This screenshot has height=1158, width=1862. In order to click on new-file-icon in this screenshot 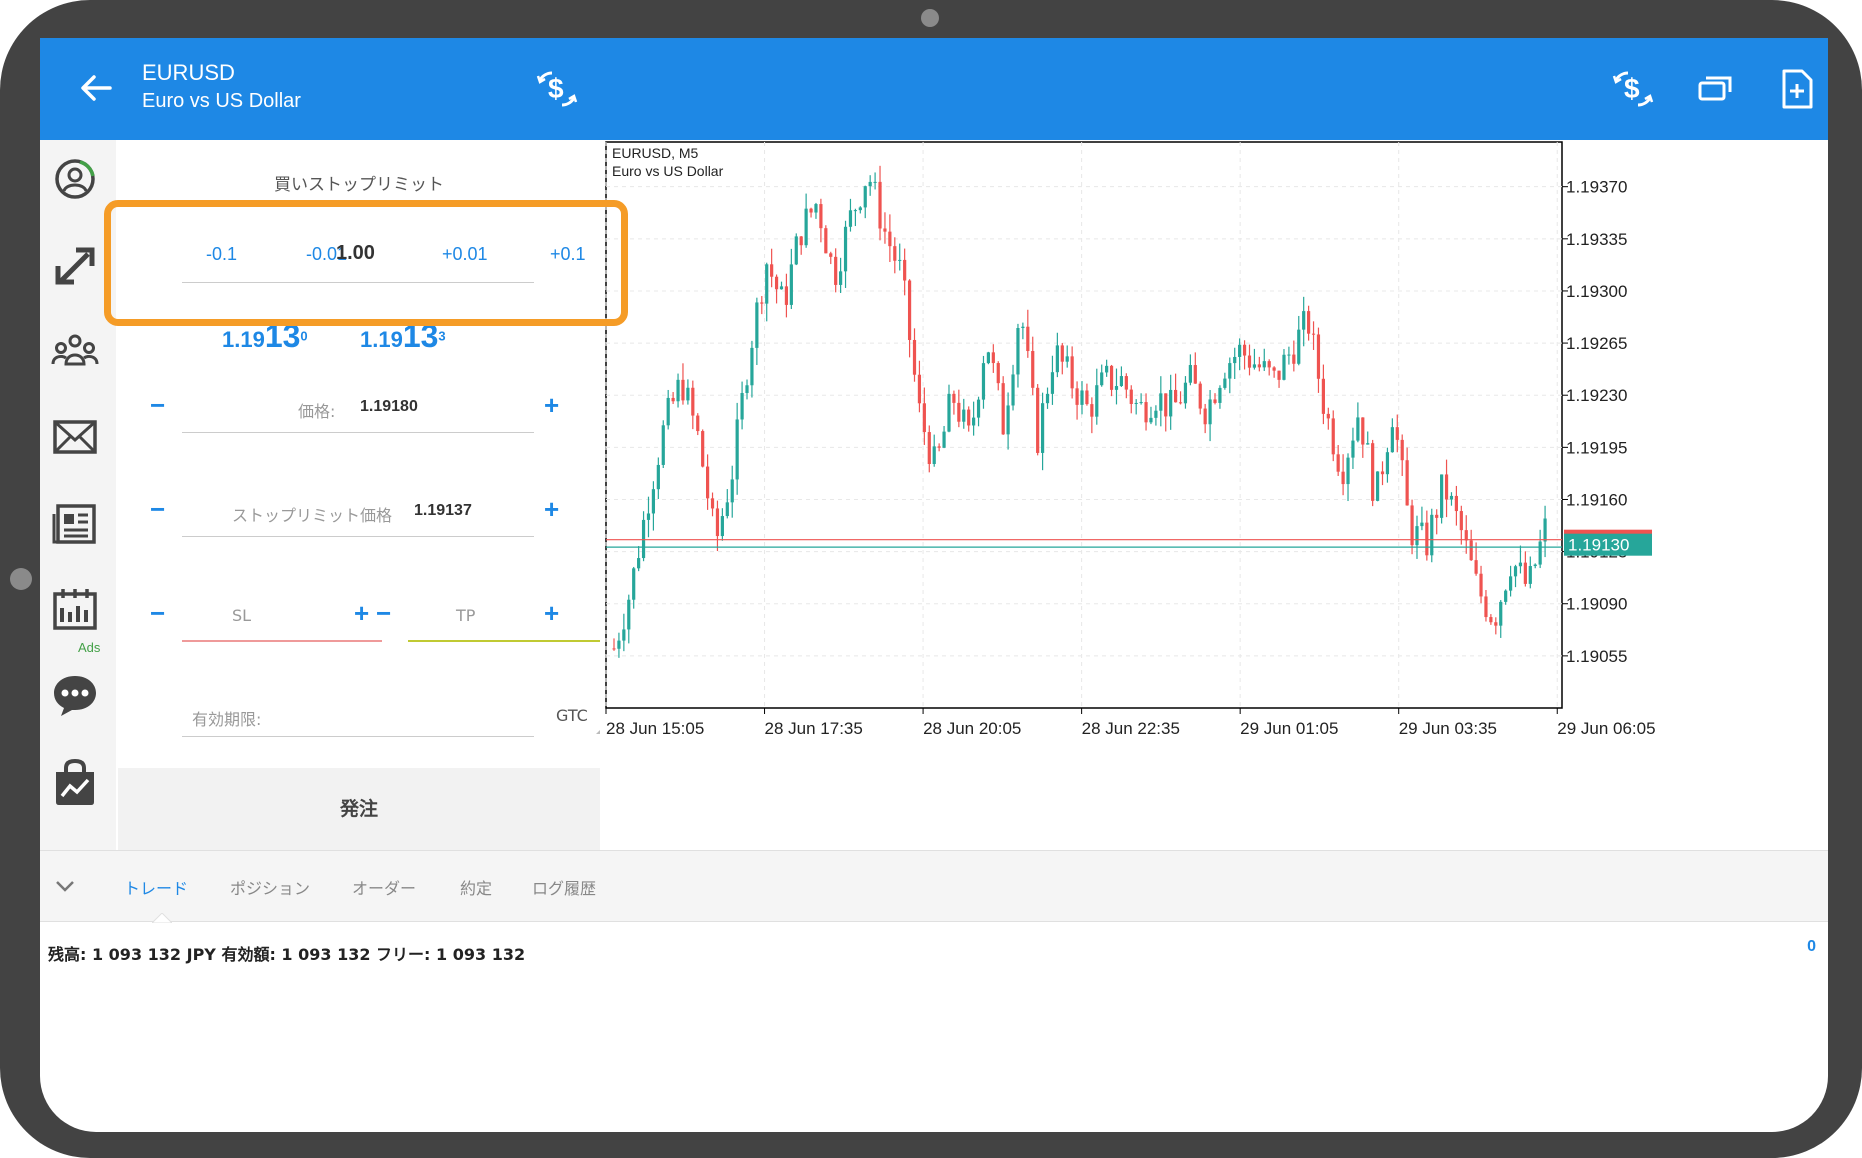, I will do `click(1797, 89)`.